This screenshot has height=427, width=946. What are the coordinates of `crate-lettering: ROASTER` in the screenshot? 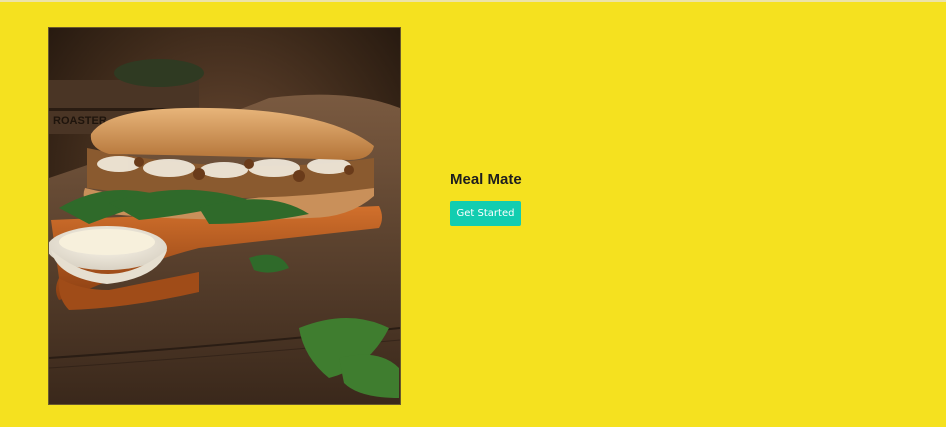 It's located at (80, 121).